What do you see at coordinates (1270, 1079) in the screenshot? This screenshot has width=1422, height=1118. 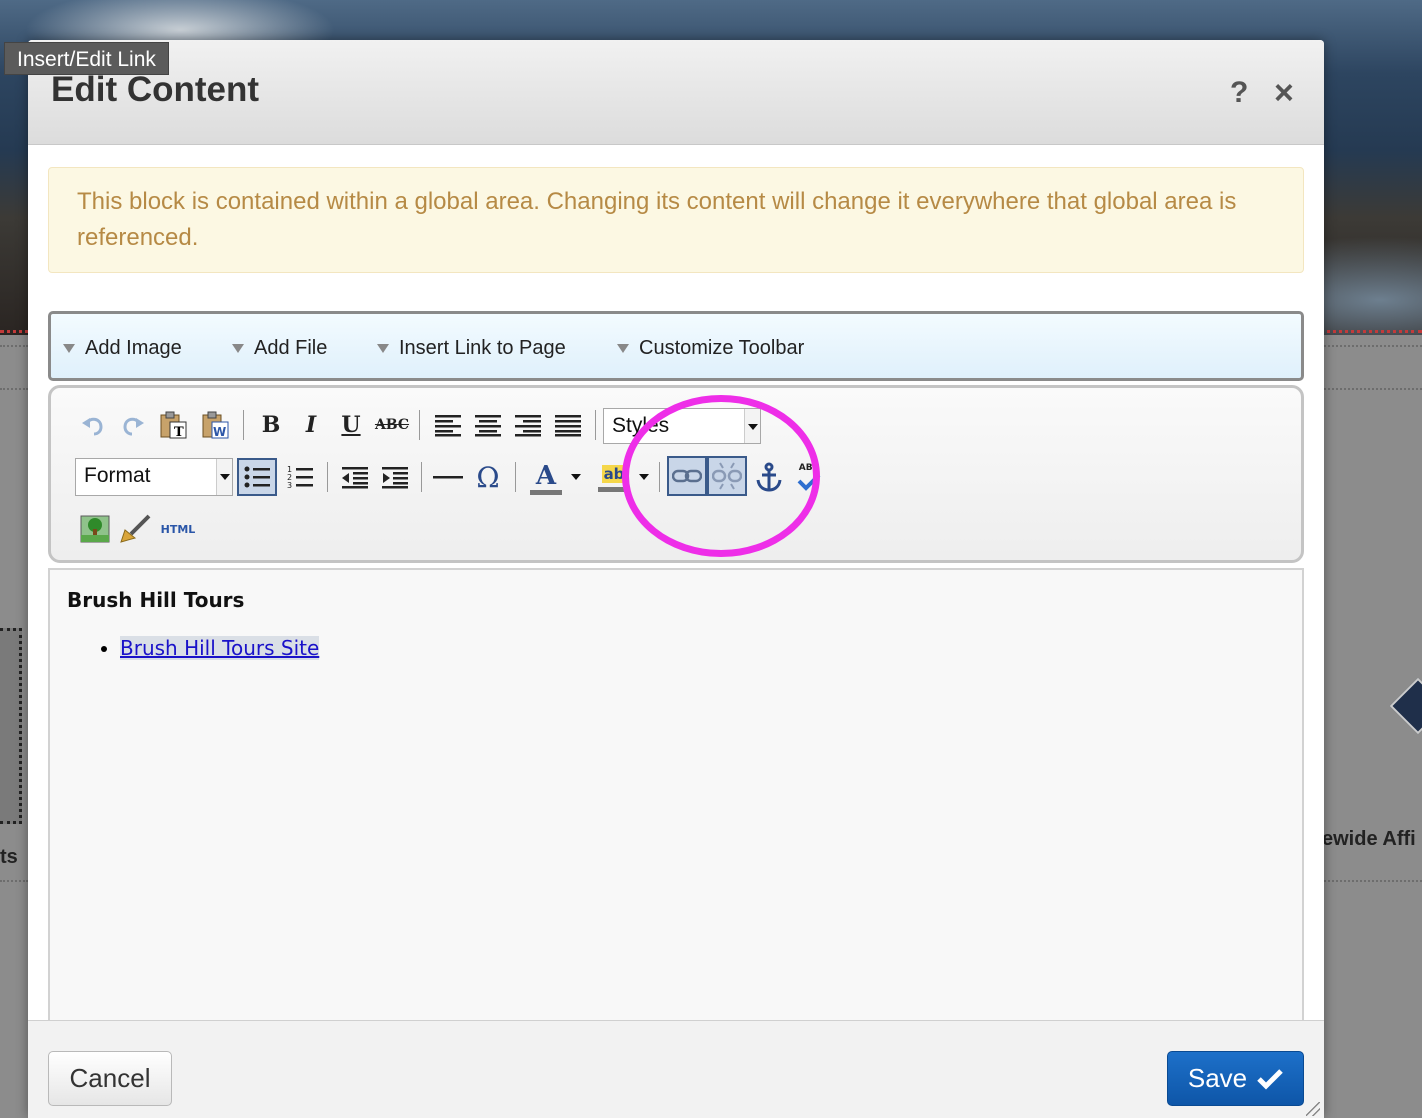 I see `checkmark-icon` at bounding box center [1270, 1079].